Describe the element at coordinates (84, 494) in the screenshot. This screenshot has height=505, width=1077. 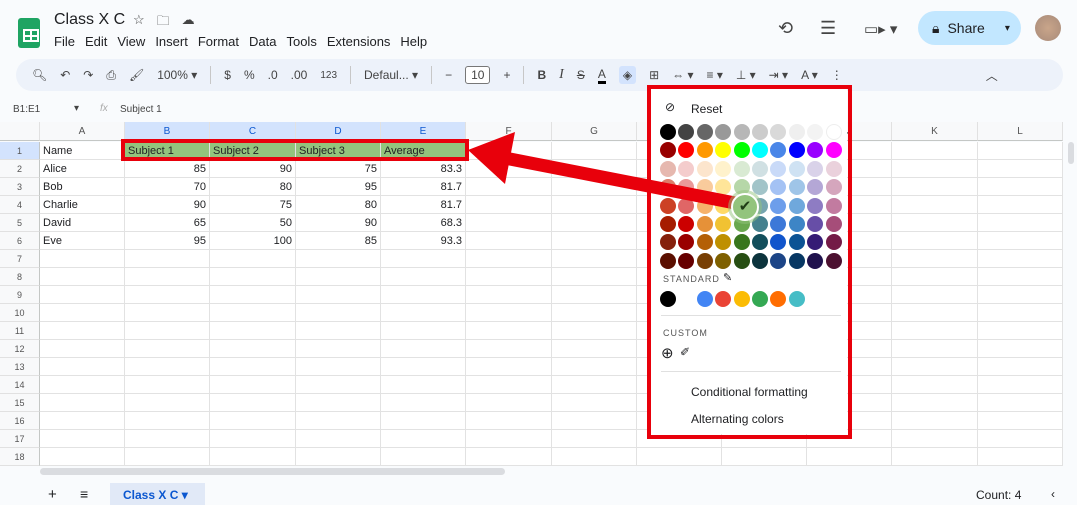
I see `all-sheets-icon: ≡` at that location.